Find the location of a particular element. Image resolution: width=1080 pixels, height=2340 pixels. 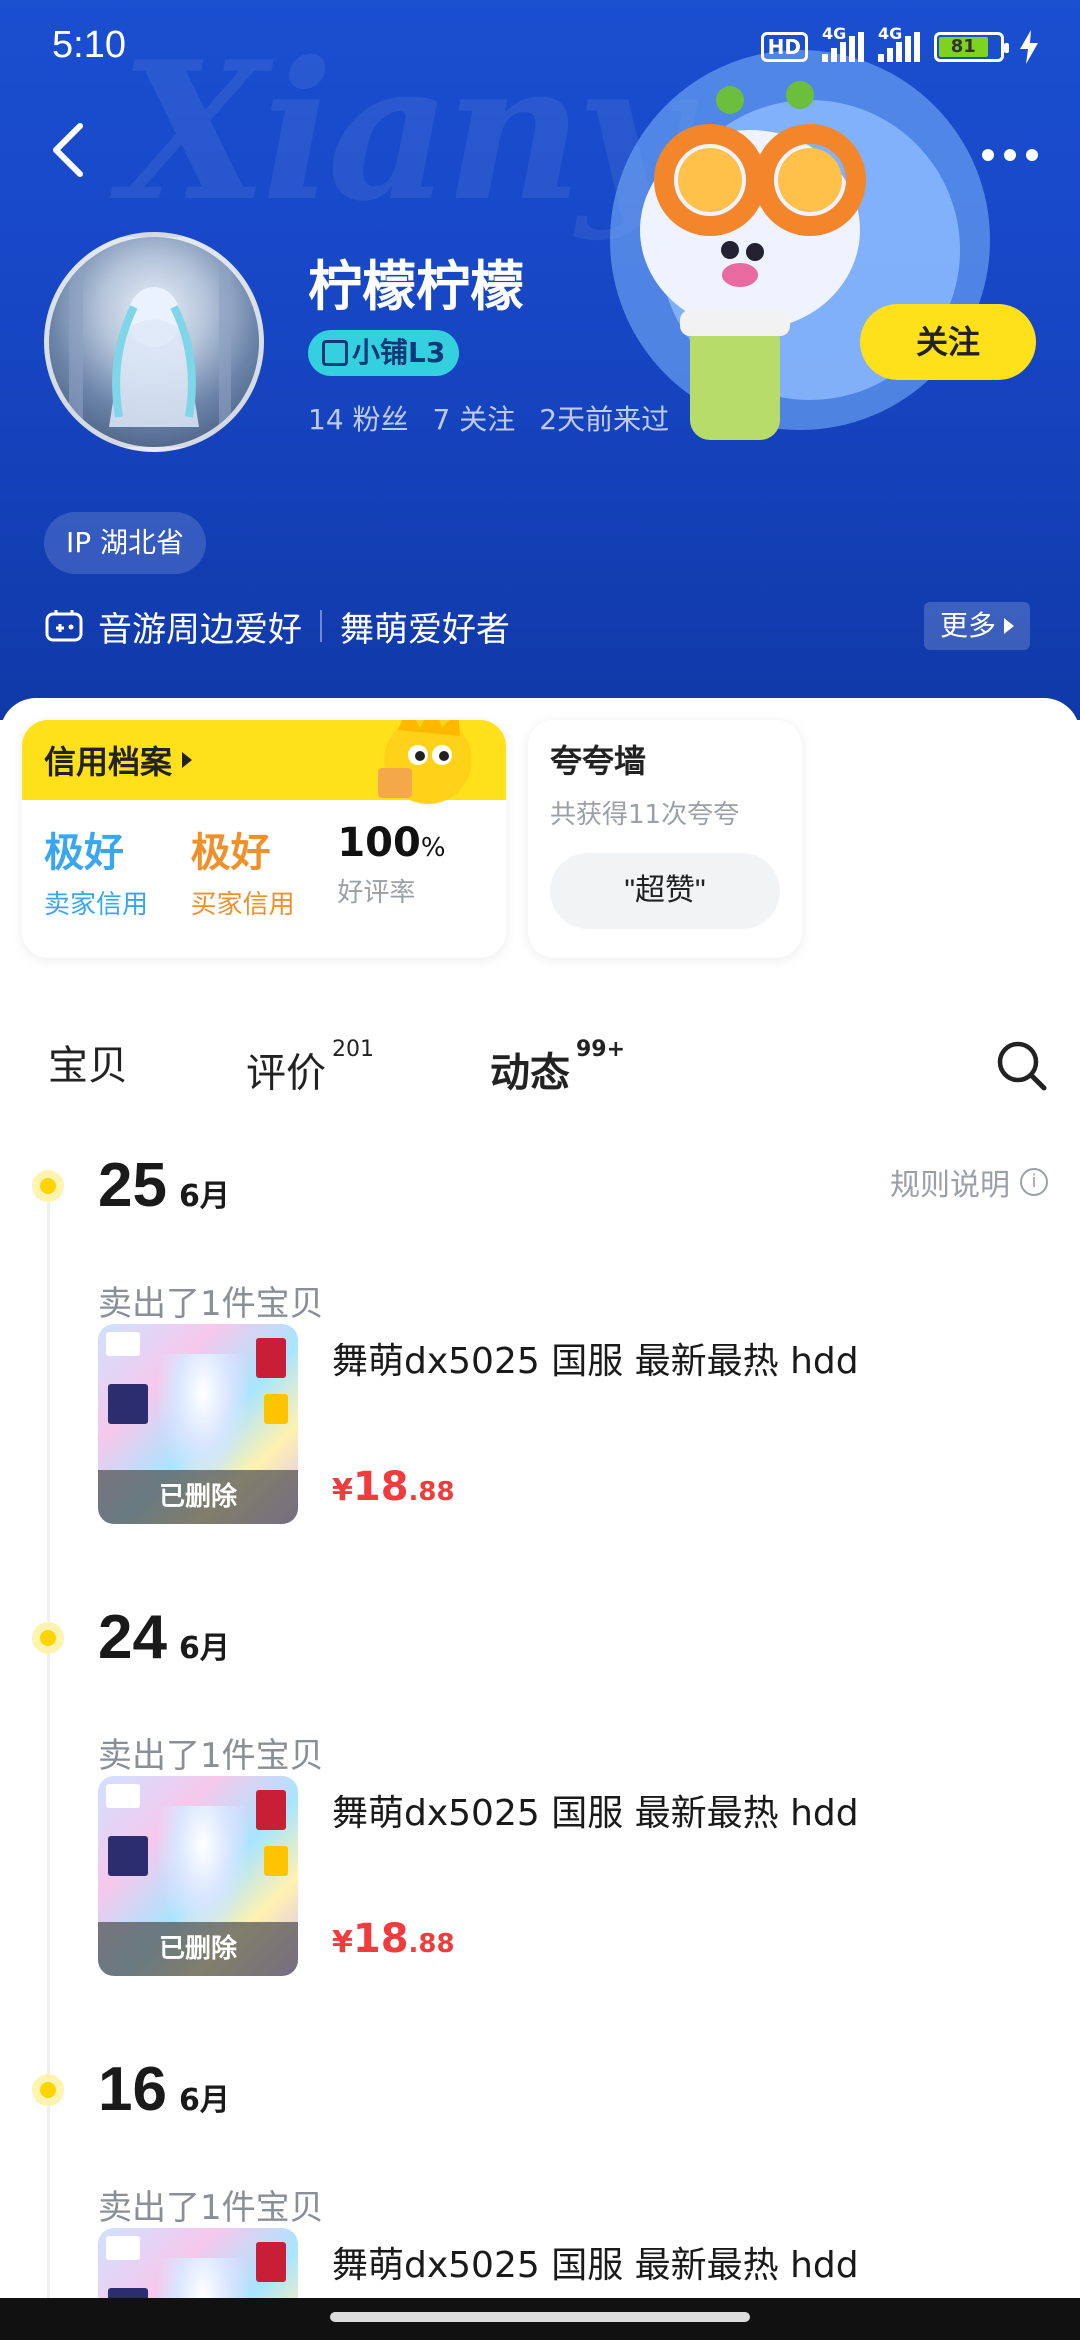

tab-label: 评价 is located at coordinates (286, 1073).